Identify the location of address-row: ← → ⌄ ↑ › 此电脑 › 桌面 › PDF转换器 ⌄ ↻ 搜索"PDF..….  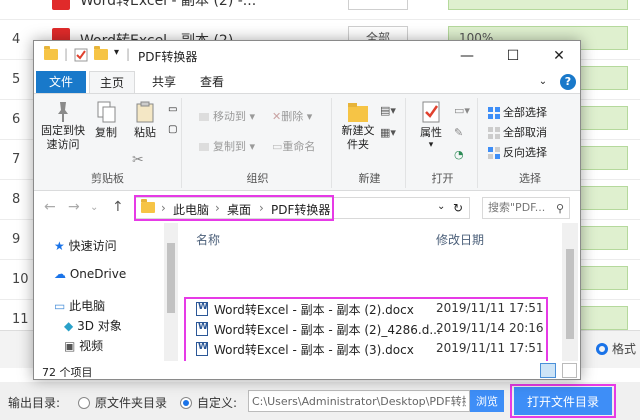
(307, 208).